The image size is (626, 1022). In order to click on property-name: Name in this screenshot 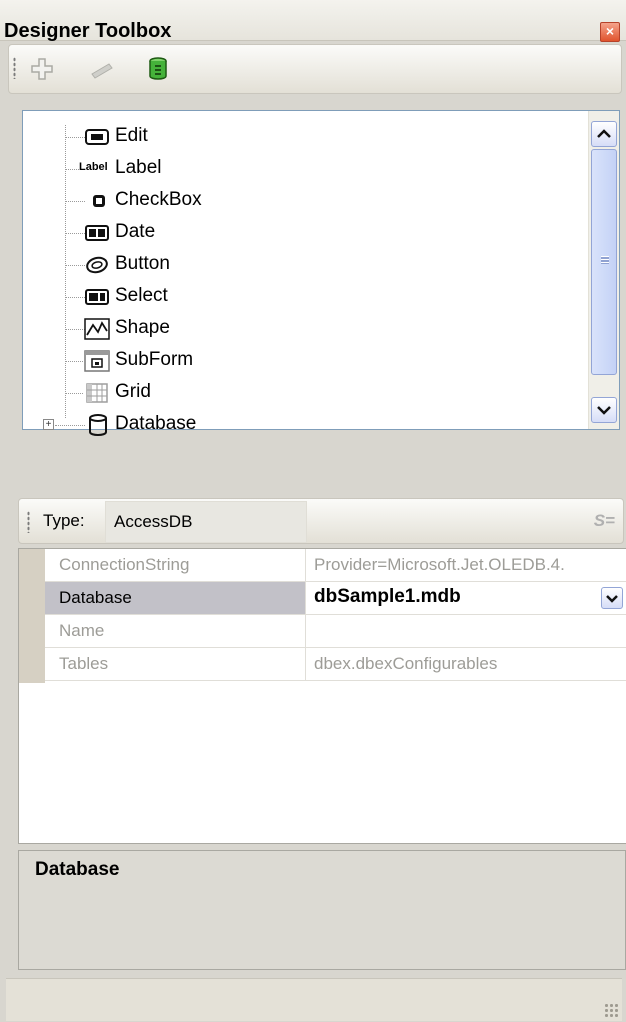, I will do `click(82, 630)`.